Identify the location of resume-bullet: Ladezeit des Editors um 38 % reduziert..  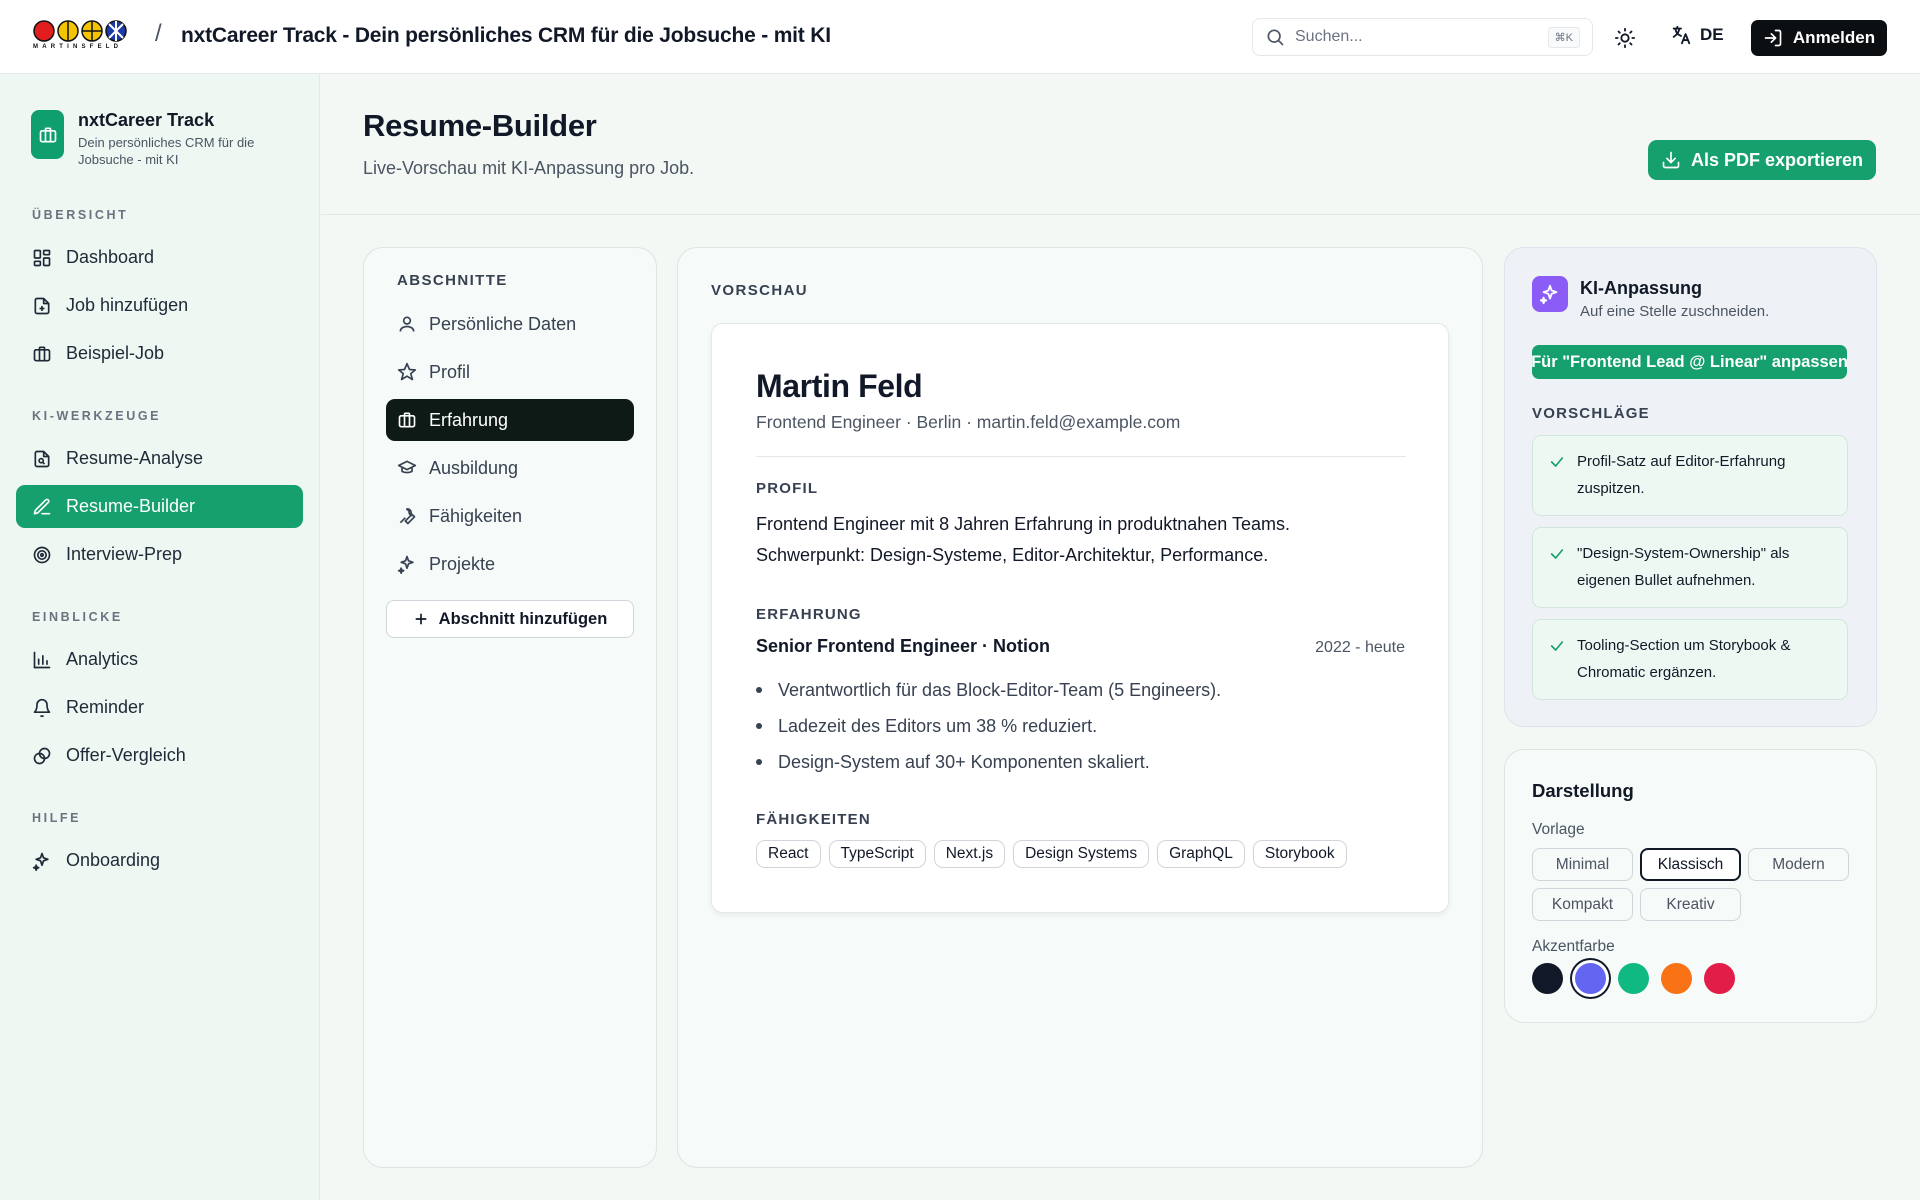
(988, 726).